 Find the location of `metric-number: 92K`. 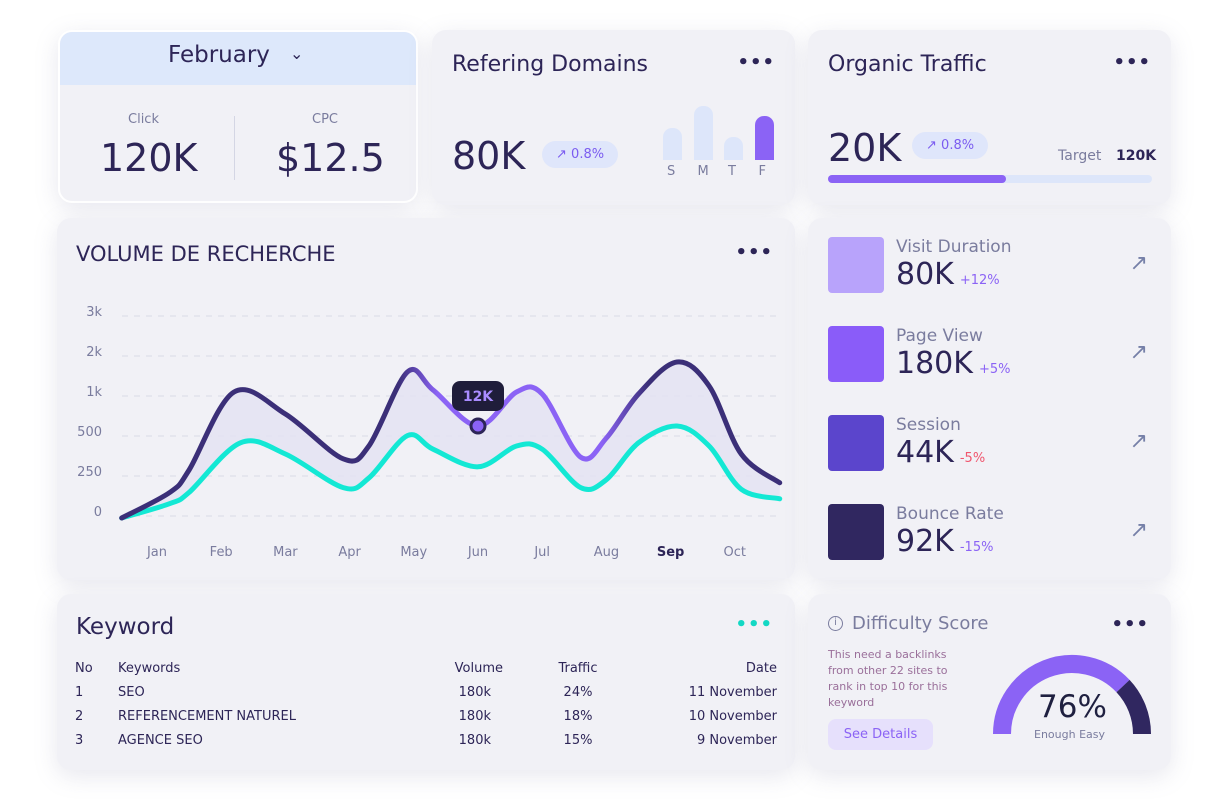

metric-number: 92K is located at coordinates (925, 541).